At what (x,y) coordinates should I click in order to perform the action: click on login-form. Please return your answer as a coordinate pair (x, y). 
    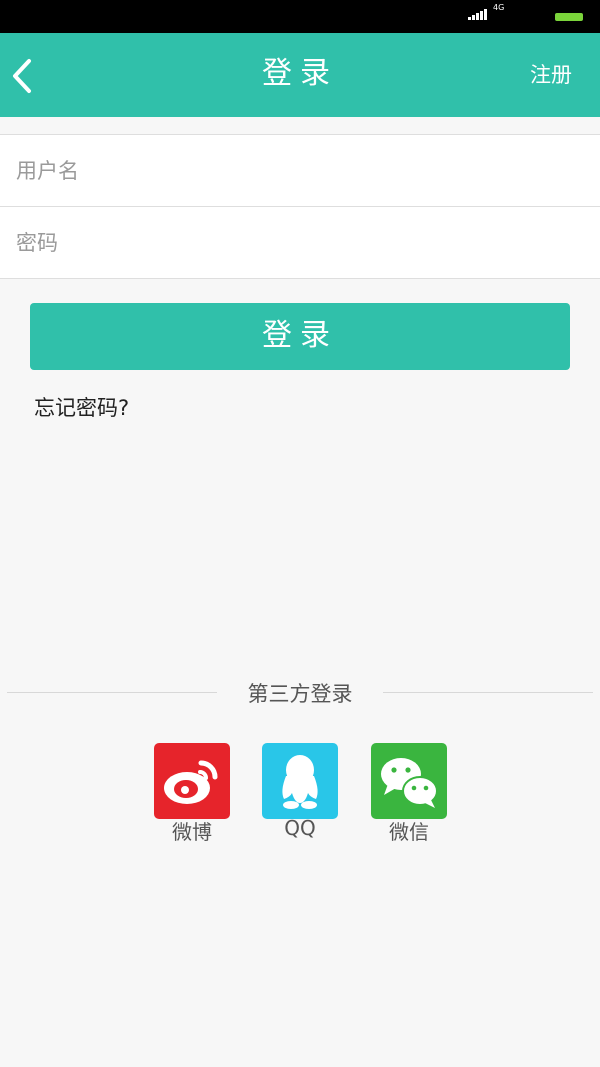
    Looking at the image, I should click on (300, 206).